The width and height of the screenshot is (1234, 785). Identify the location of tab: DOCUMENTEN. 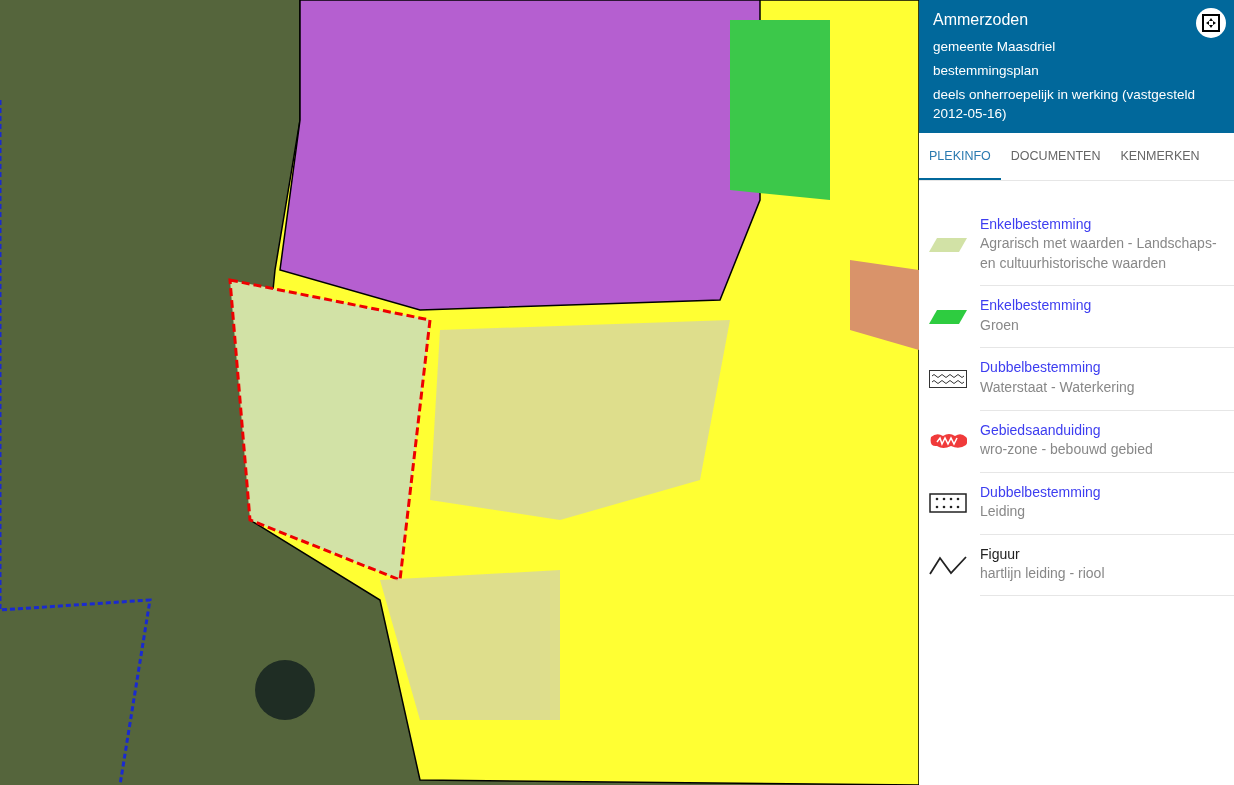
(1055, 156).